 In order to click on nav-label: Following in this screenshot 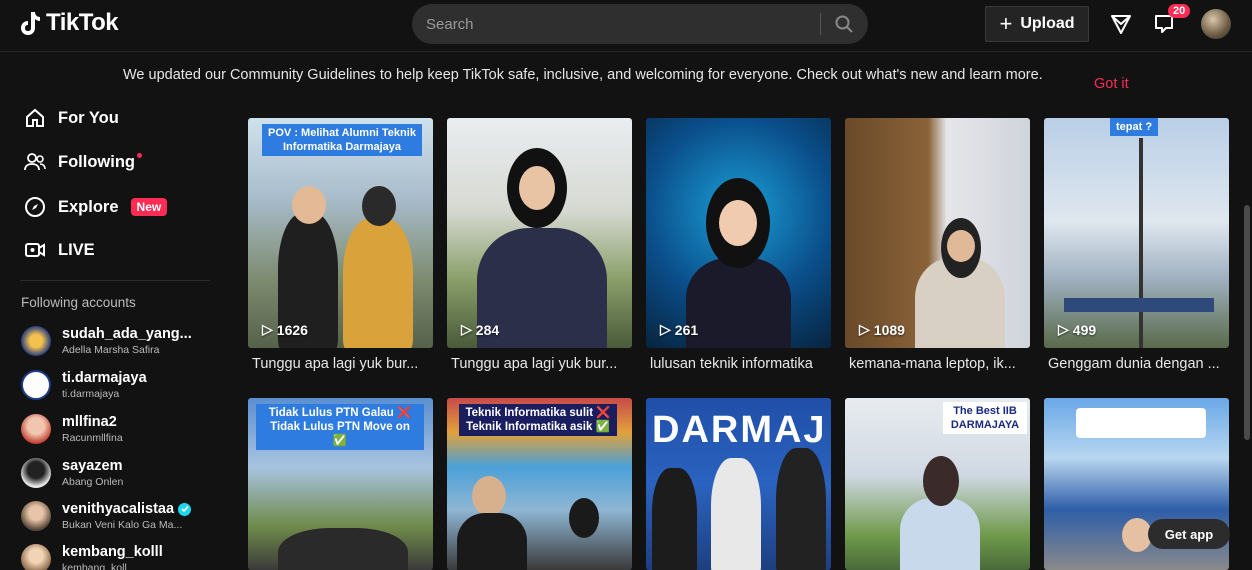, I will do `click(96, 161)`.